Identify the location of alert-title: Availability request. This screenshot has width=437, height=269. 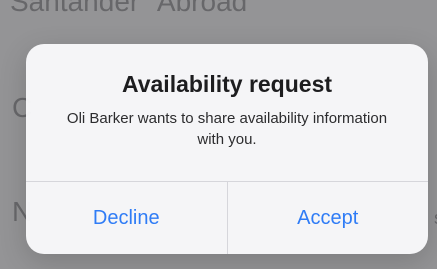
(227, 84).